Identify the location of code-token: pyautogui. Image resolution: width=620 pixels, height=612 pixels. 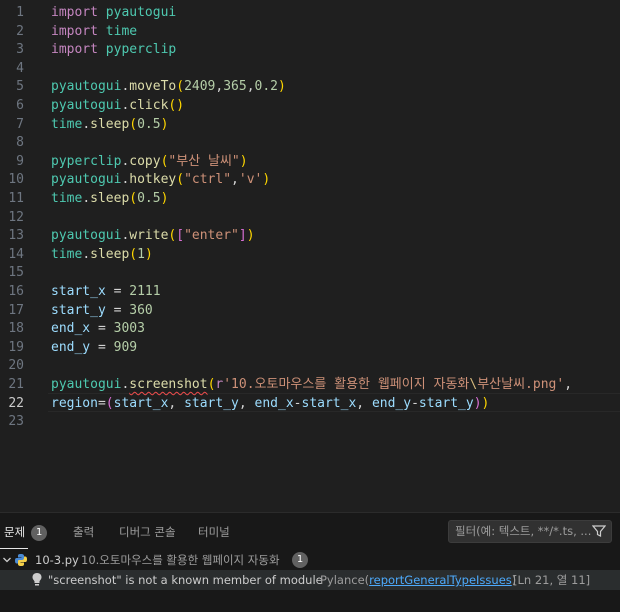
(86, 87).